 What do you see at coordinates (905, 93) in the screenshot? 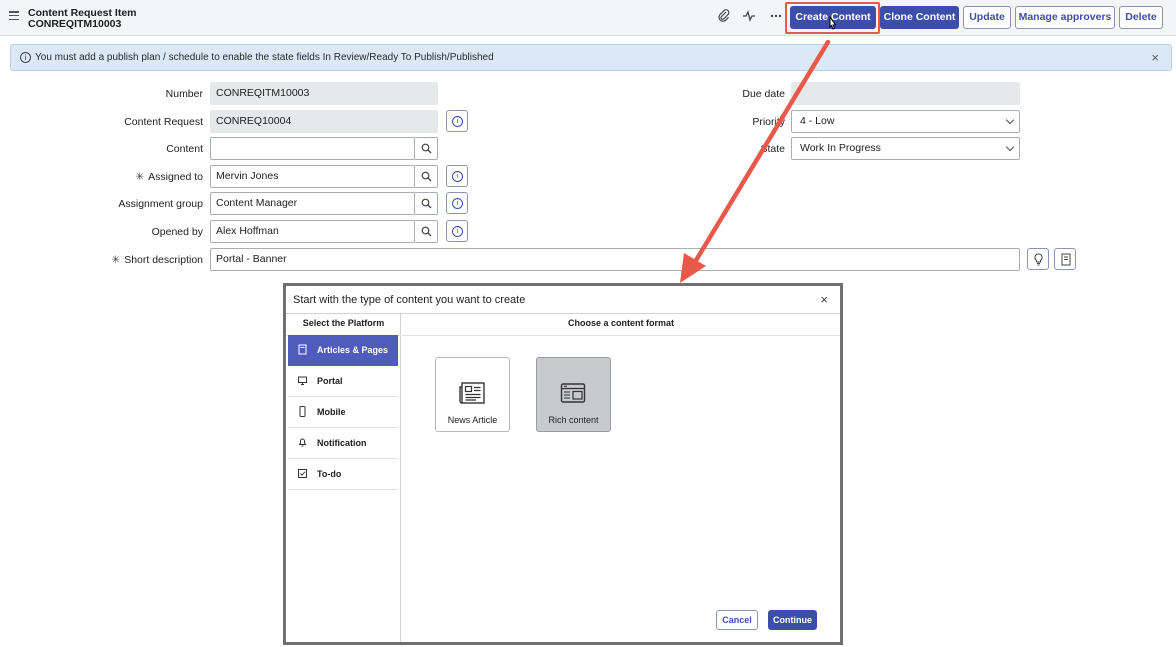
I see `due-date-field` at bounding box center [905, 93].